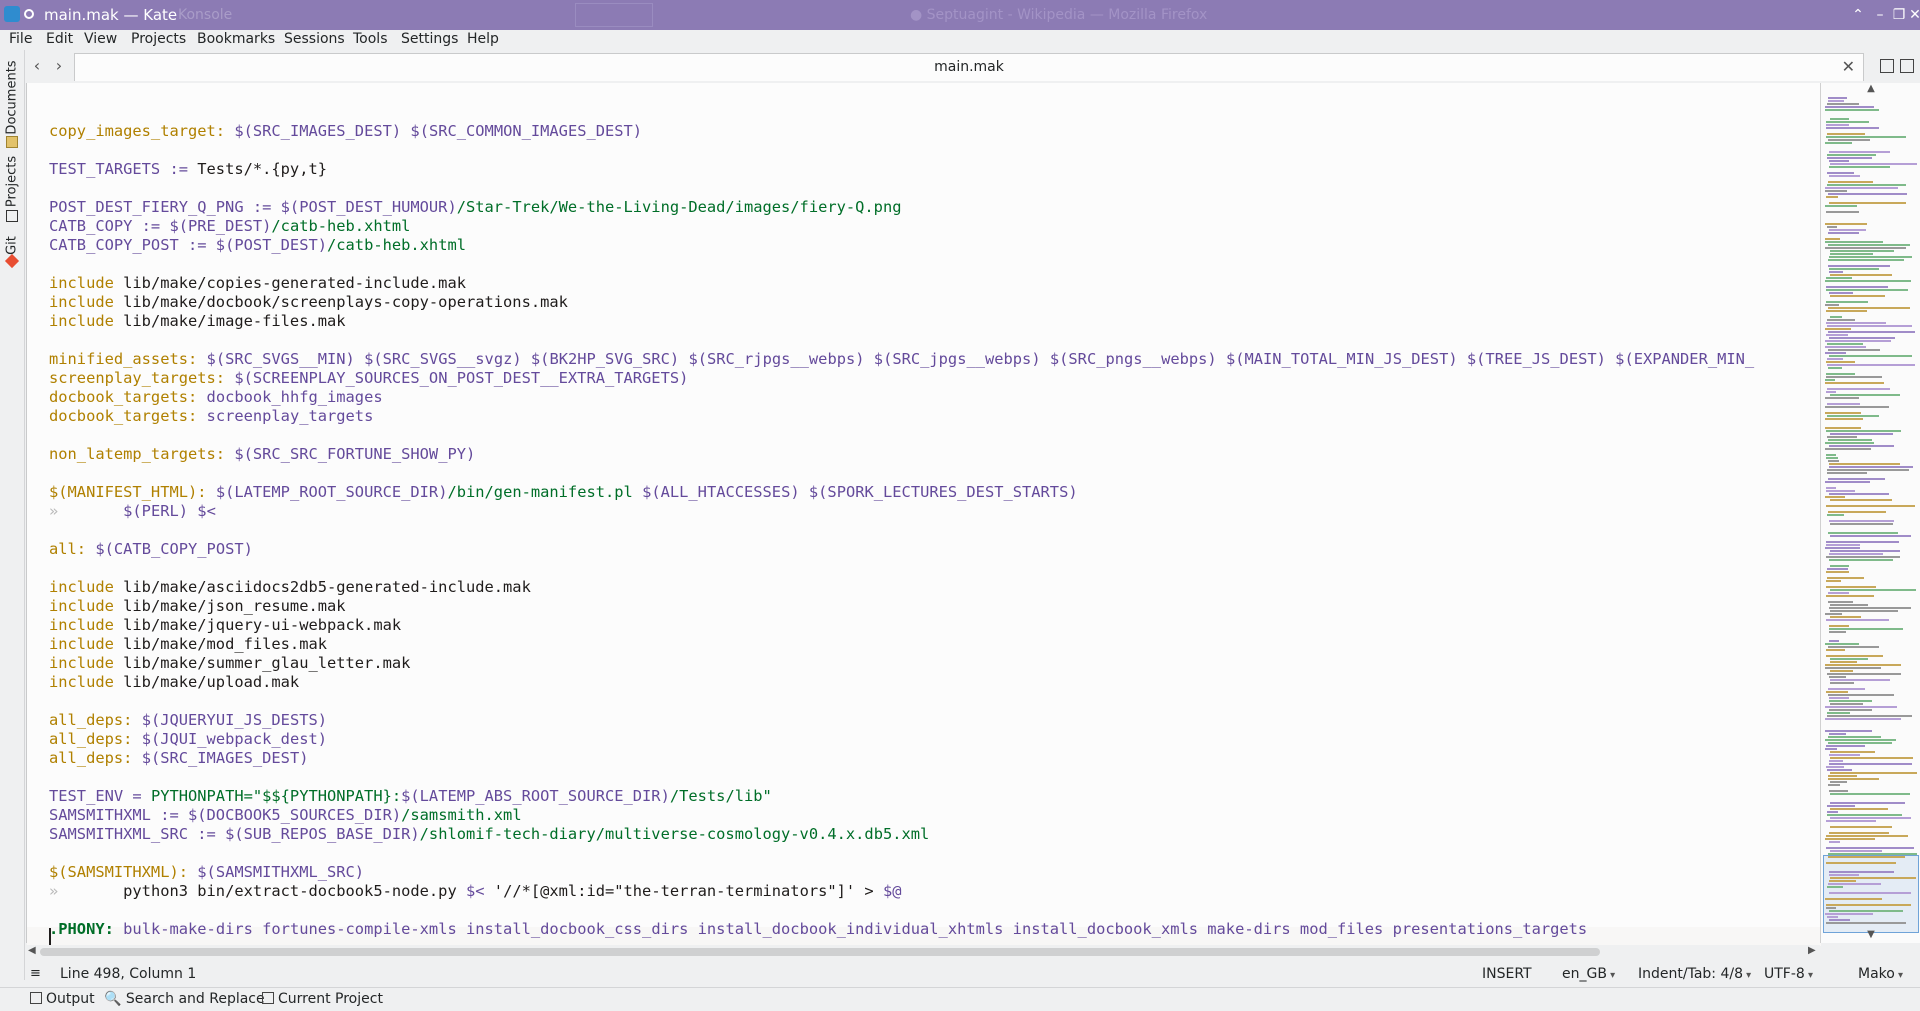 The height and width of the screenshot is (1011, 1920). What do you see at coordinates (901, 549) in the screenshot?
I see `code-line: all: $(CATB_COPY_POST)` at bounding box center [901, 549].